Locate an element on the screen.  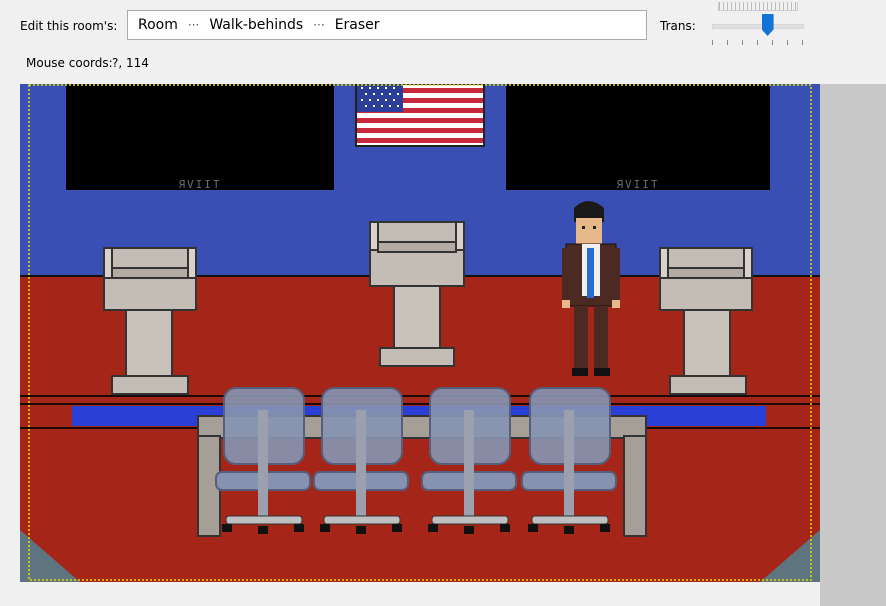
transparency-slider is located at coordinates (758, 25).